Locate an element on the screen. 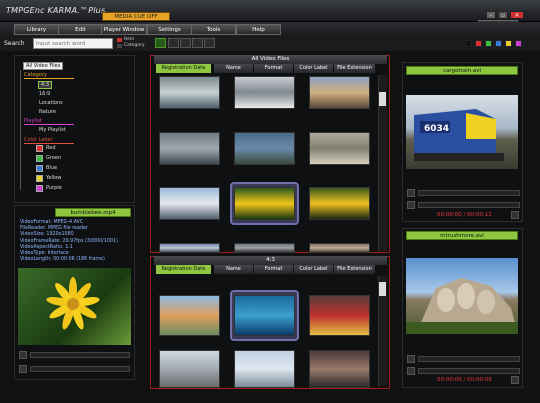 The image size is (540, 403). browser-top-title: All Video Files is located at coordinates (270, 59).